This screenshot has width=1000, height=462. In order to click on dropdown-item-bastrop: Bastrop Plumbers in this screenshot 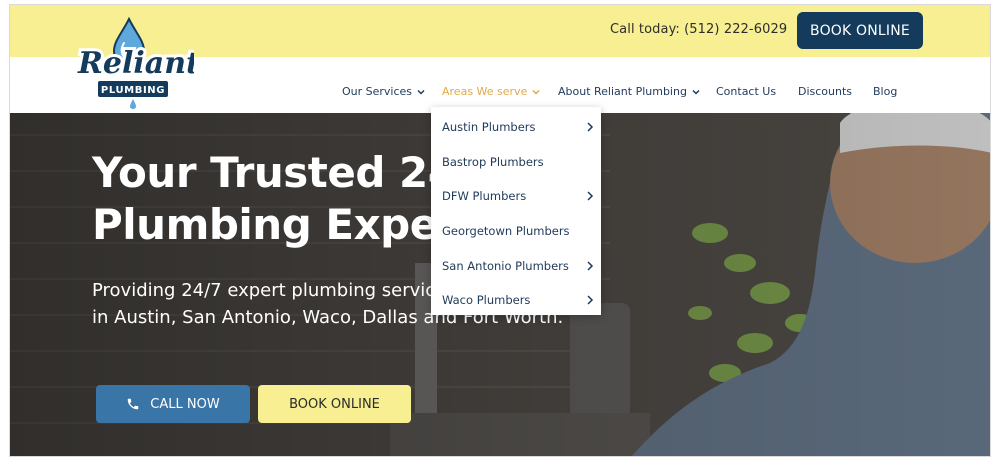, I will do `click(493, 162)`.